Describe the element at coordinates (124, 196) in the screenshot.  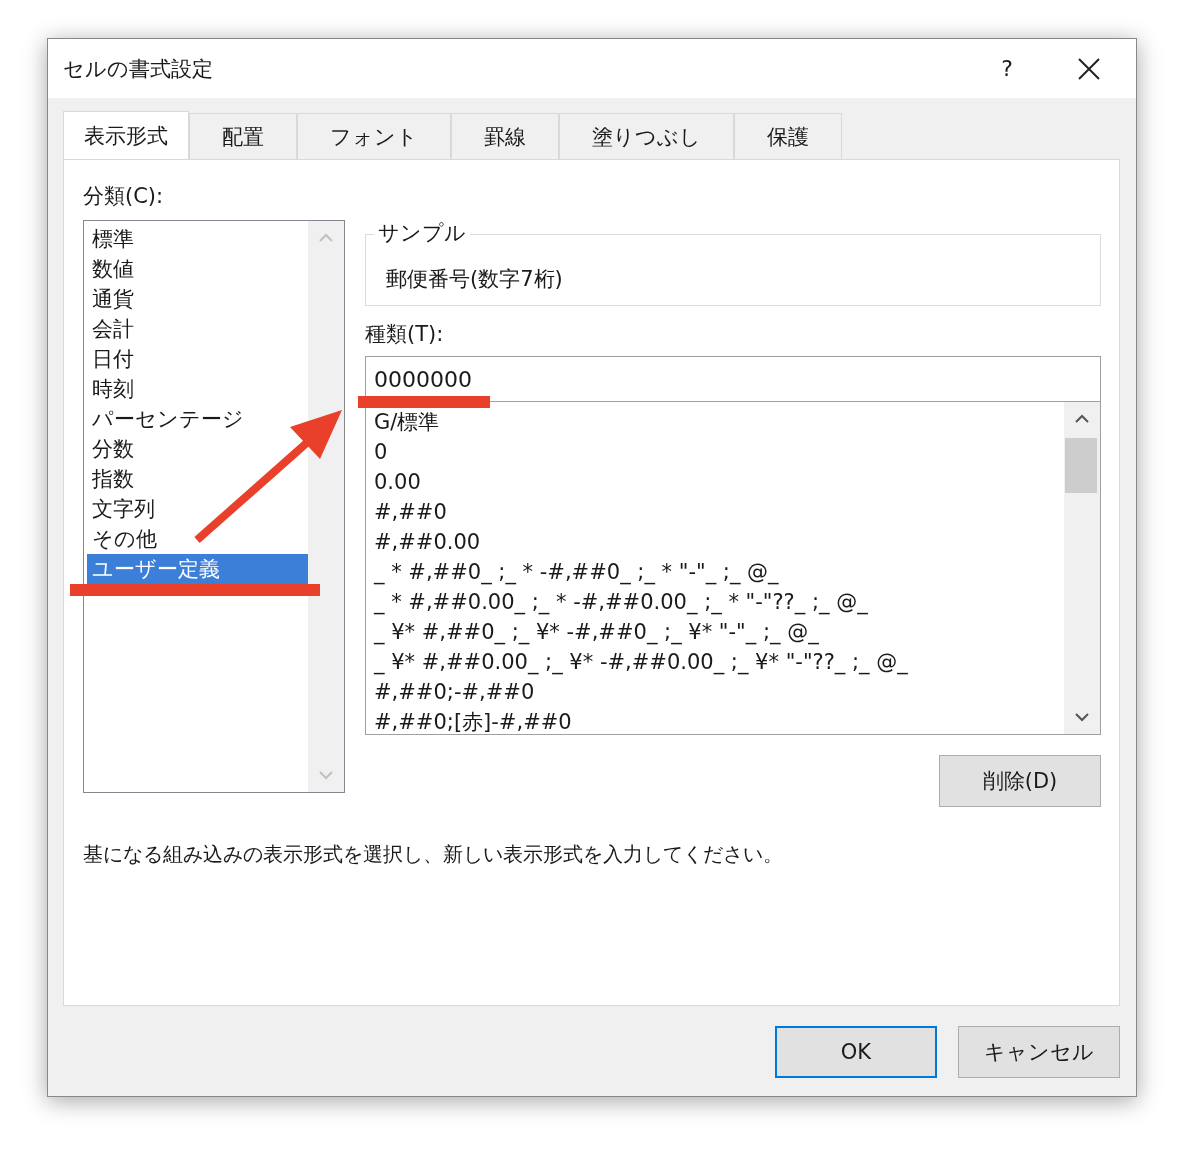
I see `category-label: 分類(C):` at that location.